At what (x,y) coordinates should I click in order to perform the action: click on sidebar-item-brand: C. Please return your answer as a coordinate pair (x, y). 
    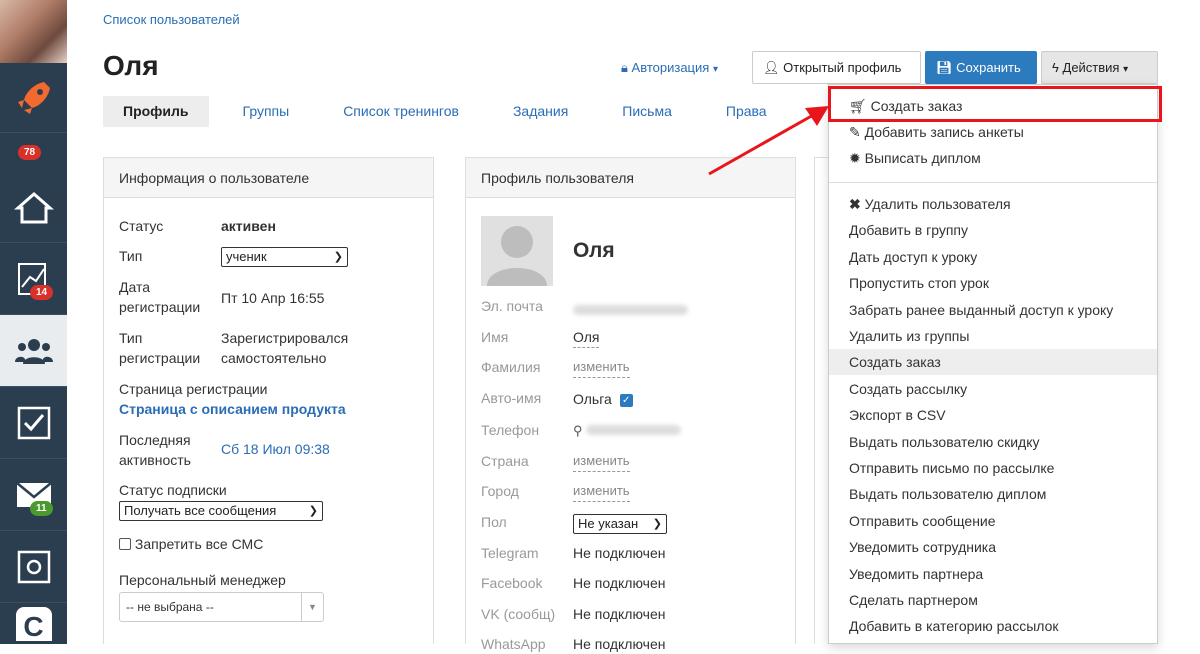
    Looking at the image, I should click on (33, 623).